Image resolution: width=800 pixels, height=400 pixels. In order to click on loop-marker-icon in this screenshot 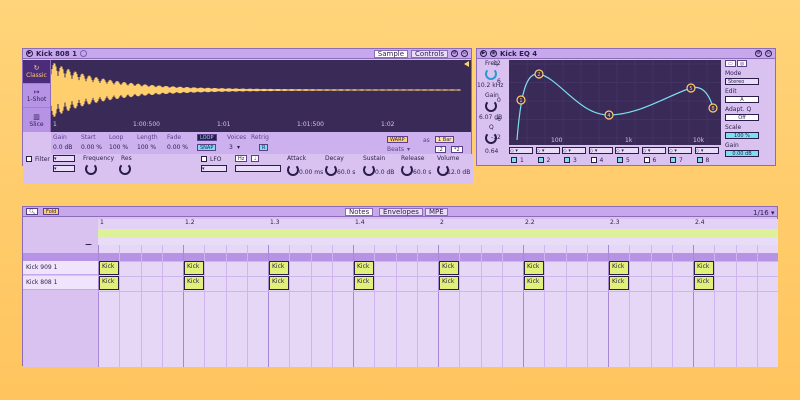, I will do `click(466, 64)`.